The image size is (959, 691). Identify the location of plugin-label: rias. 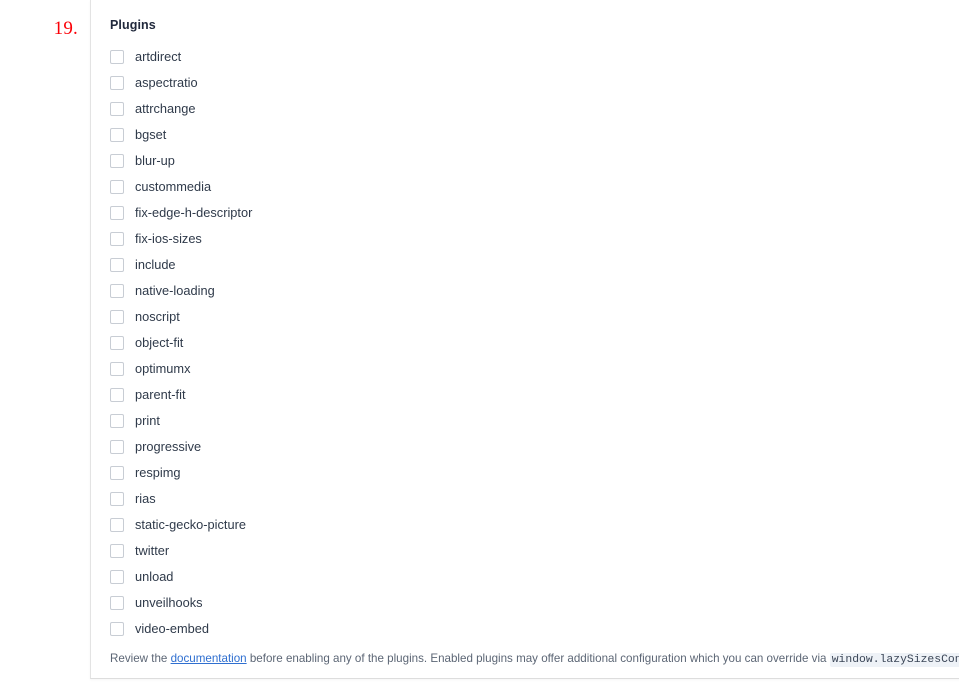
(145, 499).